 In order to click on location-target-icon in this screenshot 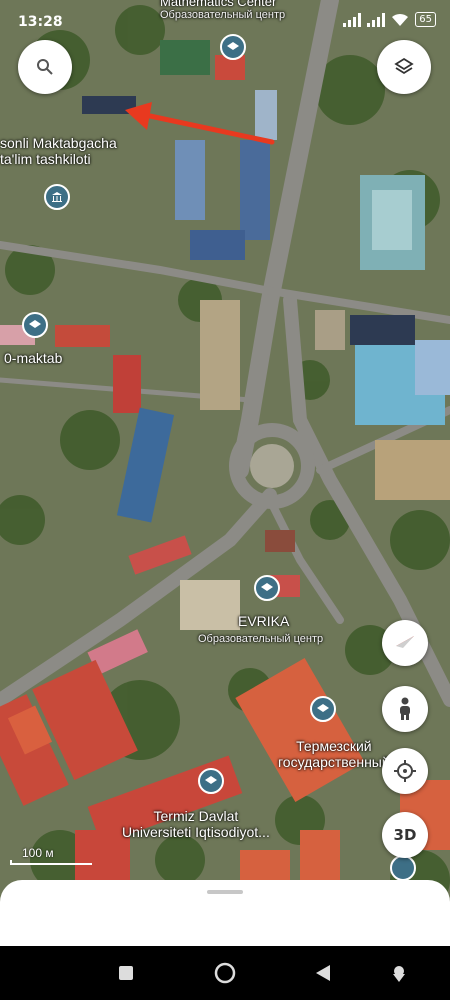, I will do `click(405, 771)`.